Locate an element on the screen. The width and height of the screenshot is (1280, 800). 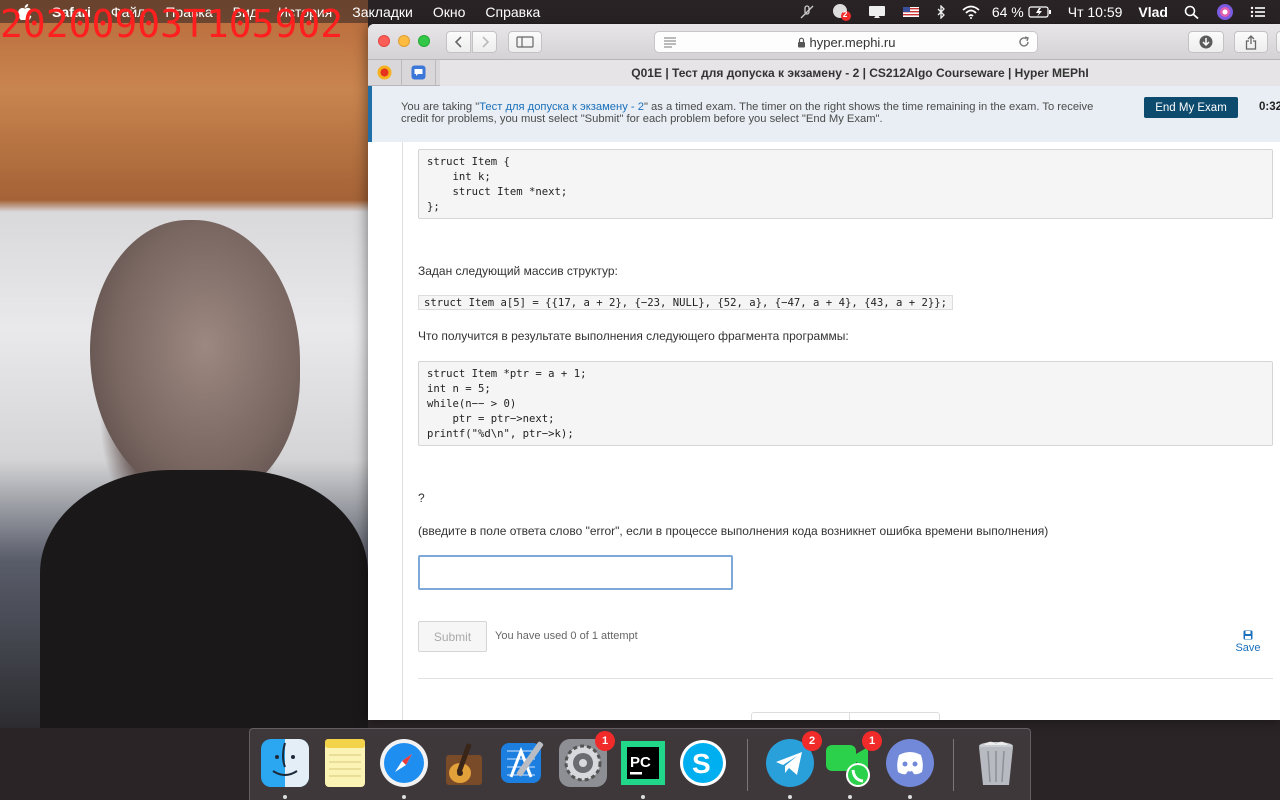
pinned-tab-messages is located at coordinates (419, 72).